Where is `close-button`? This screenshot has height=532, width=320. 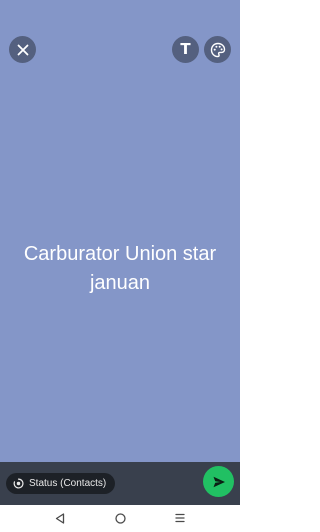
close-button is located at coordinates (22, 49).